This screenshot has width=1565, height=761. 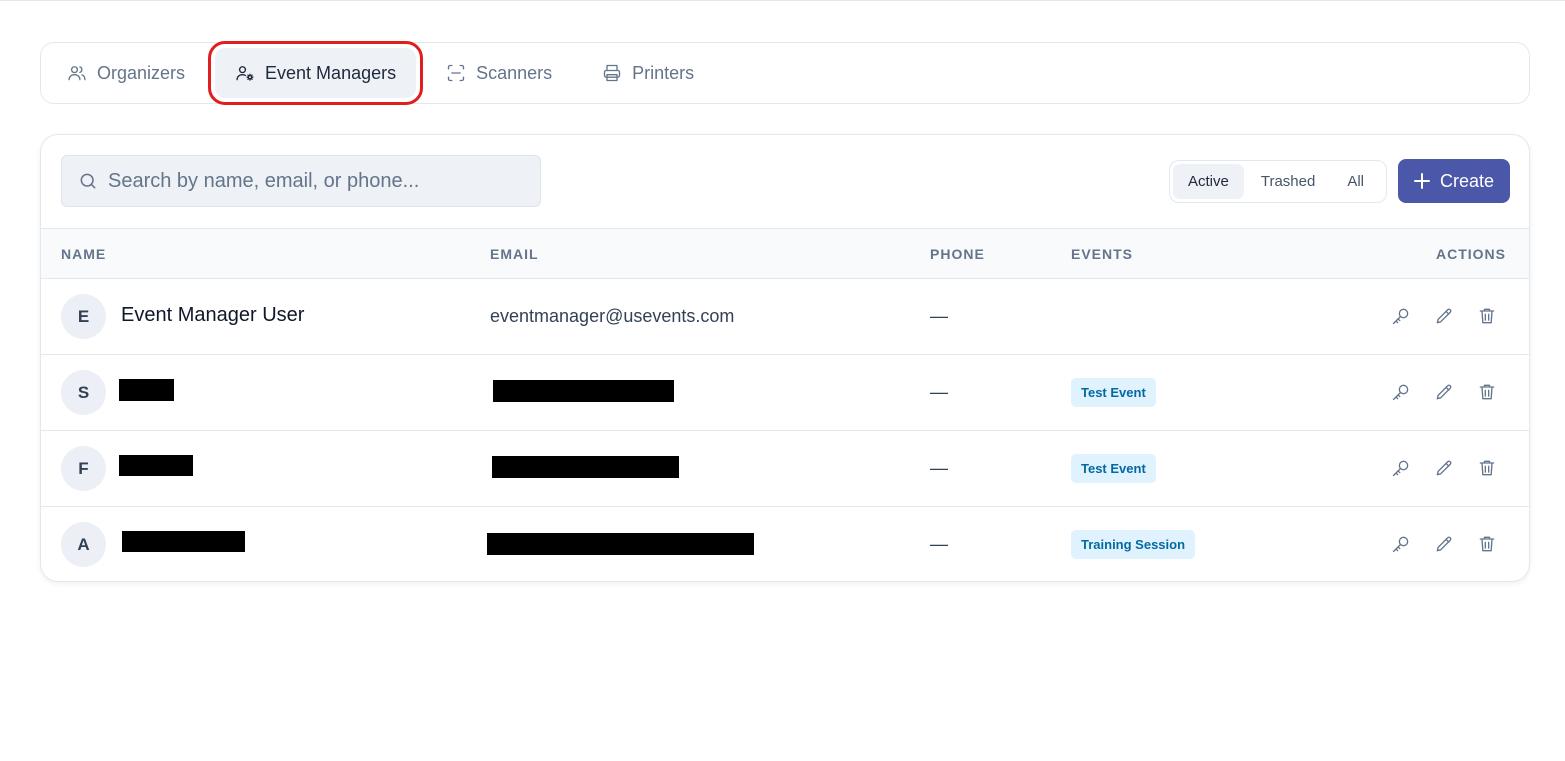 I want to click on column-email: EMAIL, so click(x=514, y=254).